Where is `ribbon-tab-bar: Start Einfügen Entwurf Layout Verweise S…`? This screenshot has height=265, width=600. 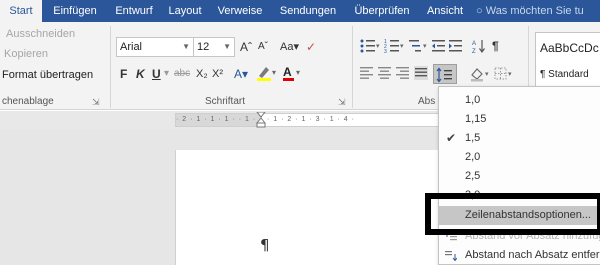 ribbon-tab-bar: Start Einfügen Entwurf Layout Verweise S… is located at coordinates (300, 11).